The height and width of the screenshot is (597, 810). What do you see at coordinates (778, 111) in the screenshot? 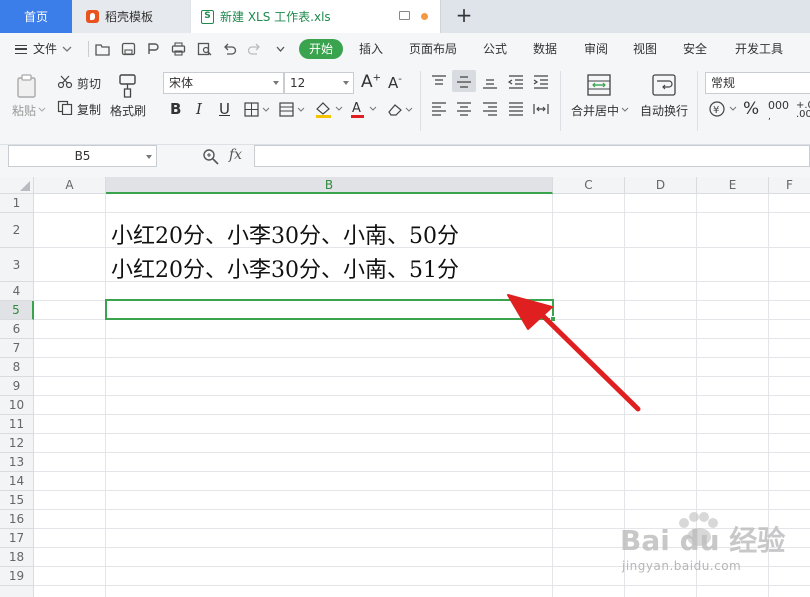
I see `thousands-separator-icon: 000,` at bounding box center [778, 111].